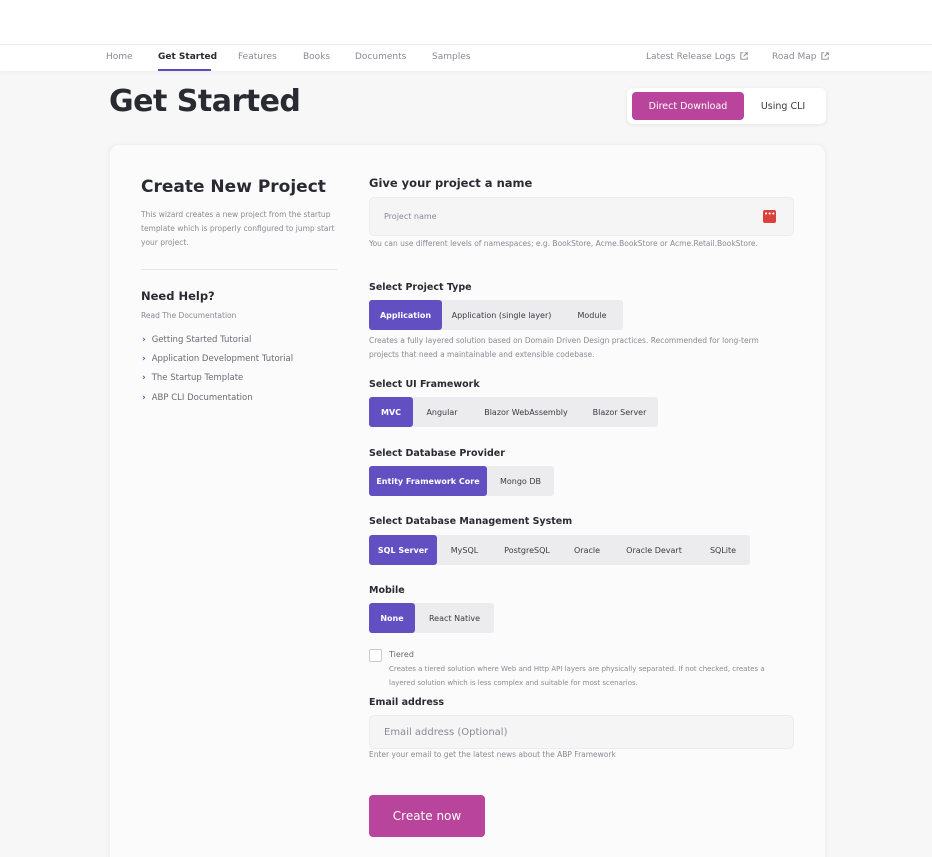  Describe the element at coordinates (654, 550) in the screenshot. I see `option-oracle-devart: Oracle Devart` at that location.